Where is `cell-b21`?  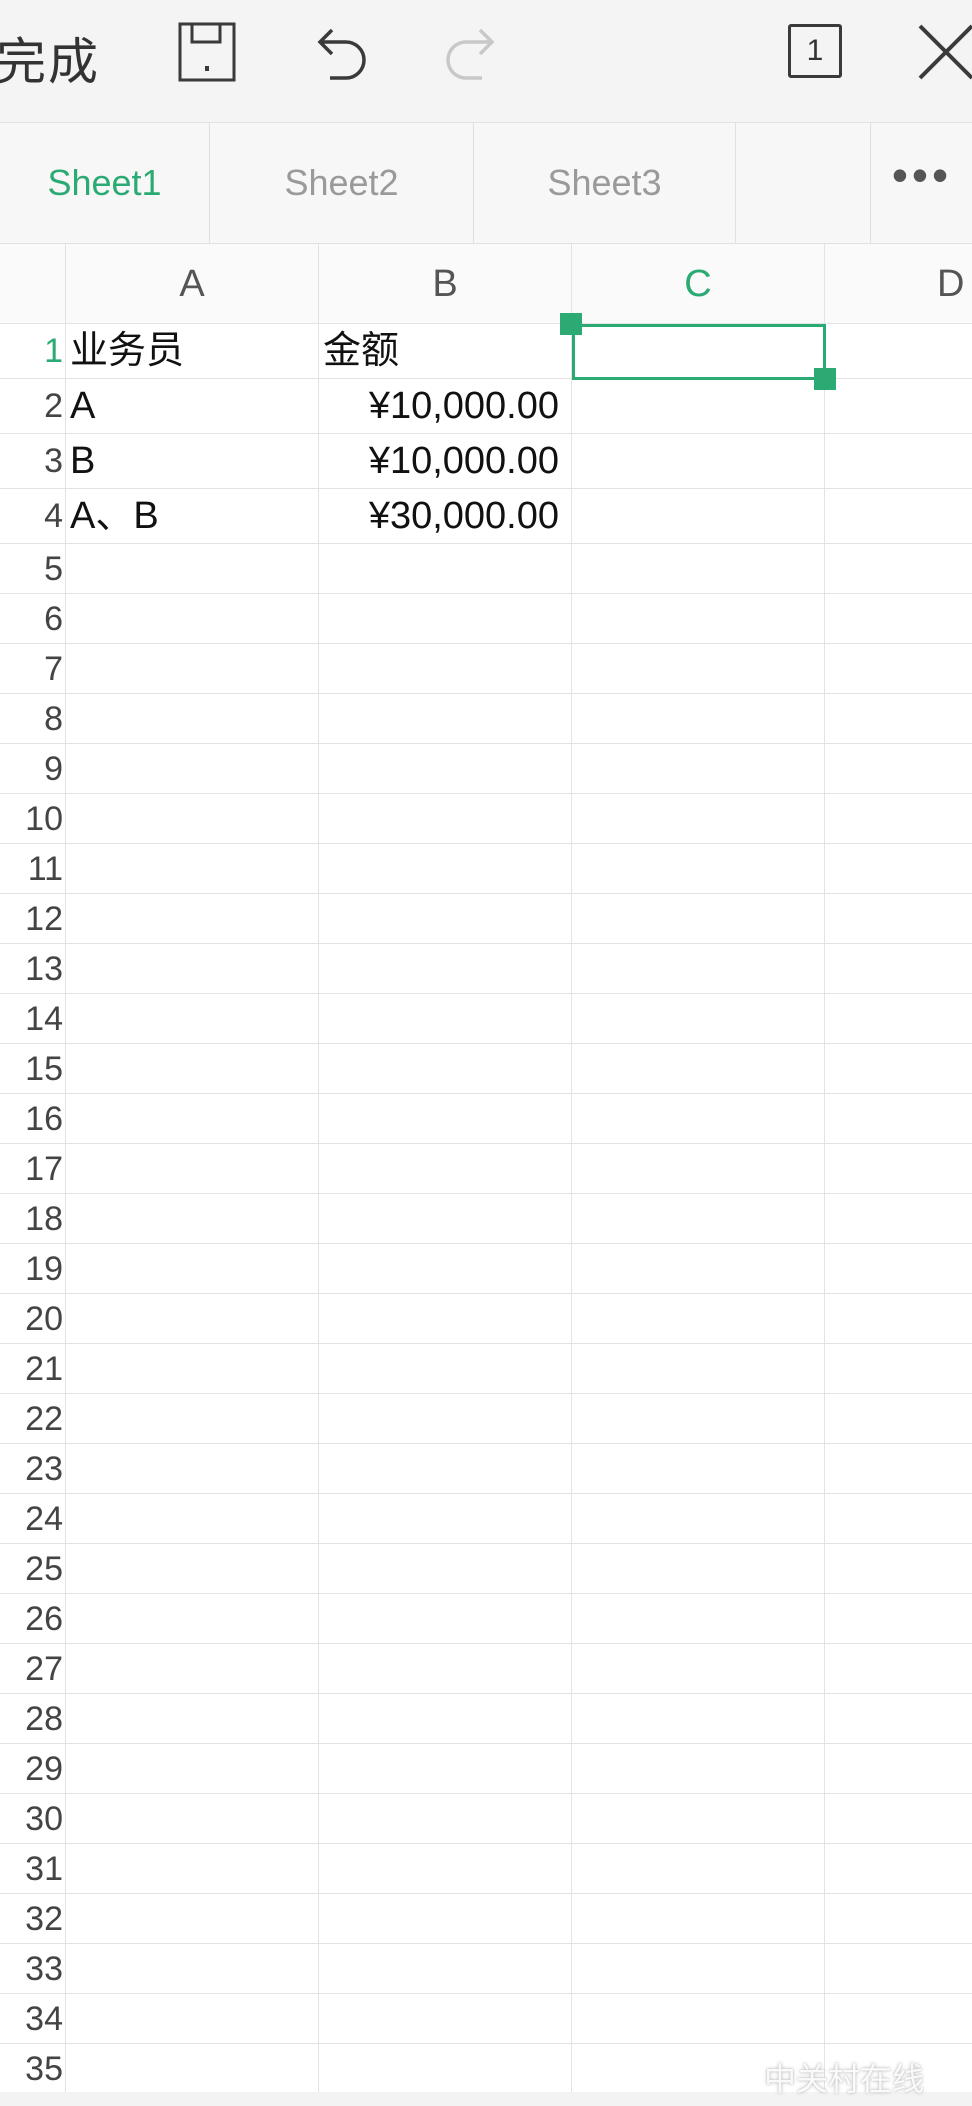
cell-b21 is located at coordinates (445, 1368).